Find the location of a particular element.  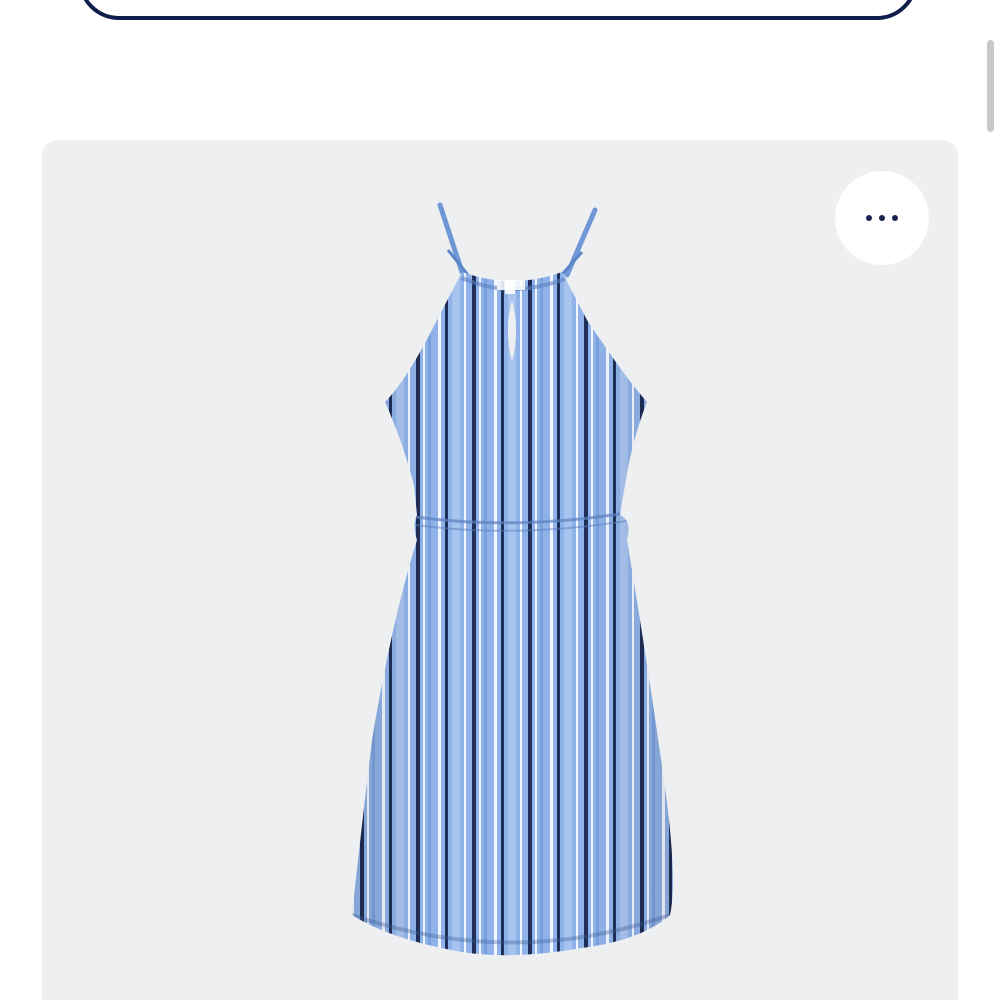

scrollbar-thumb is located at coordinates (990, 86).